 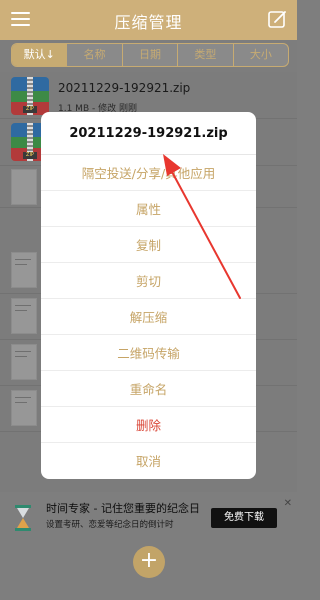 I want to click on menu-item-qr-transfer: 二维码传输, so click(x=148, y=353).